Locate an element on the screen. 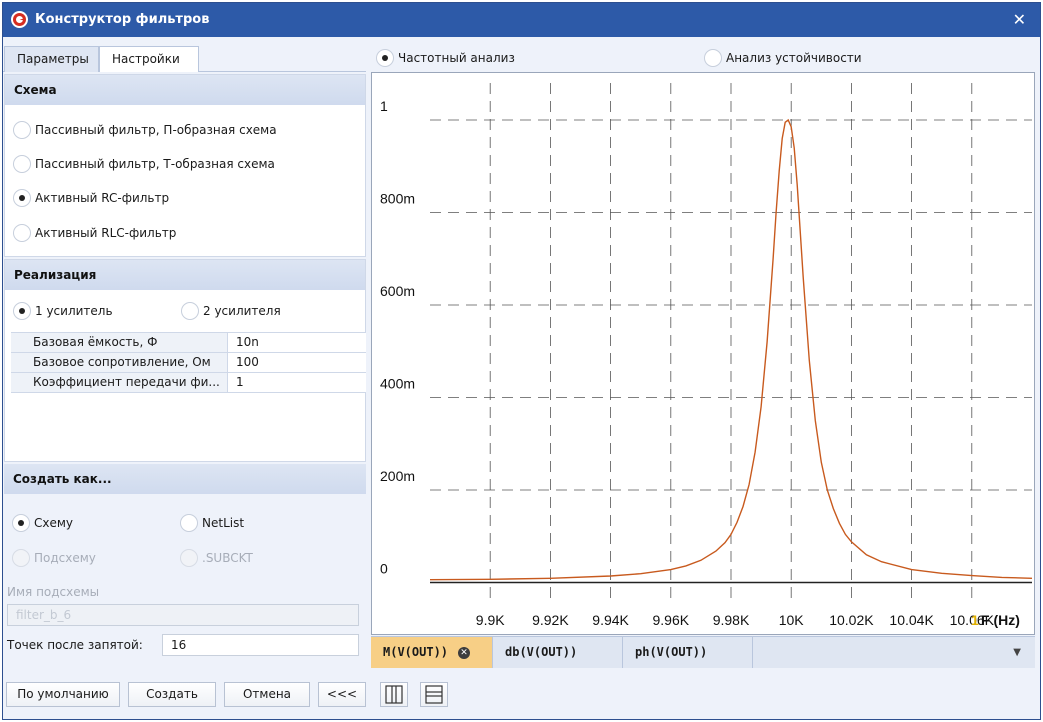  table-row: Коэффициент передачи фи... 1 is located at coordinates (188, 383).